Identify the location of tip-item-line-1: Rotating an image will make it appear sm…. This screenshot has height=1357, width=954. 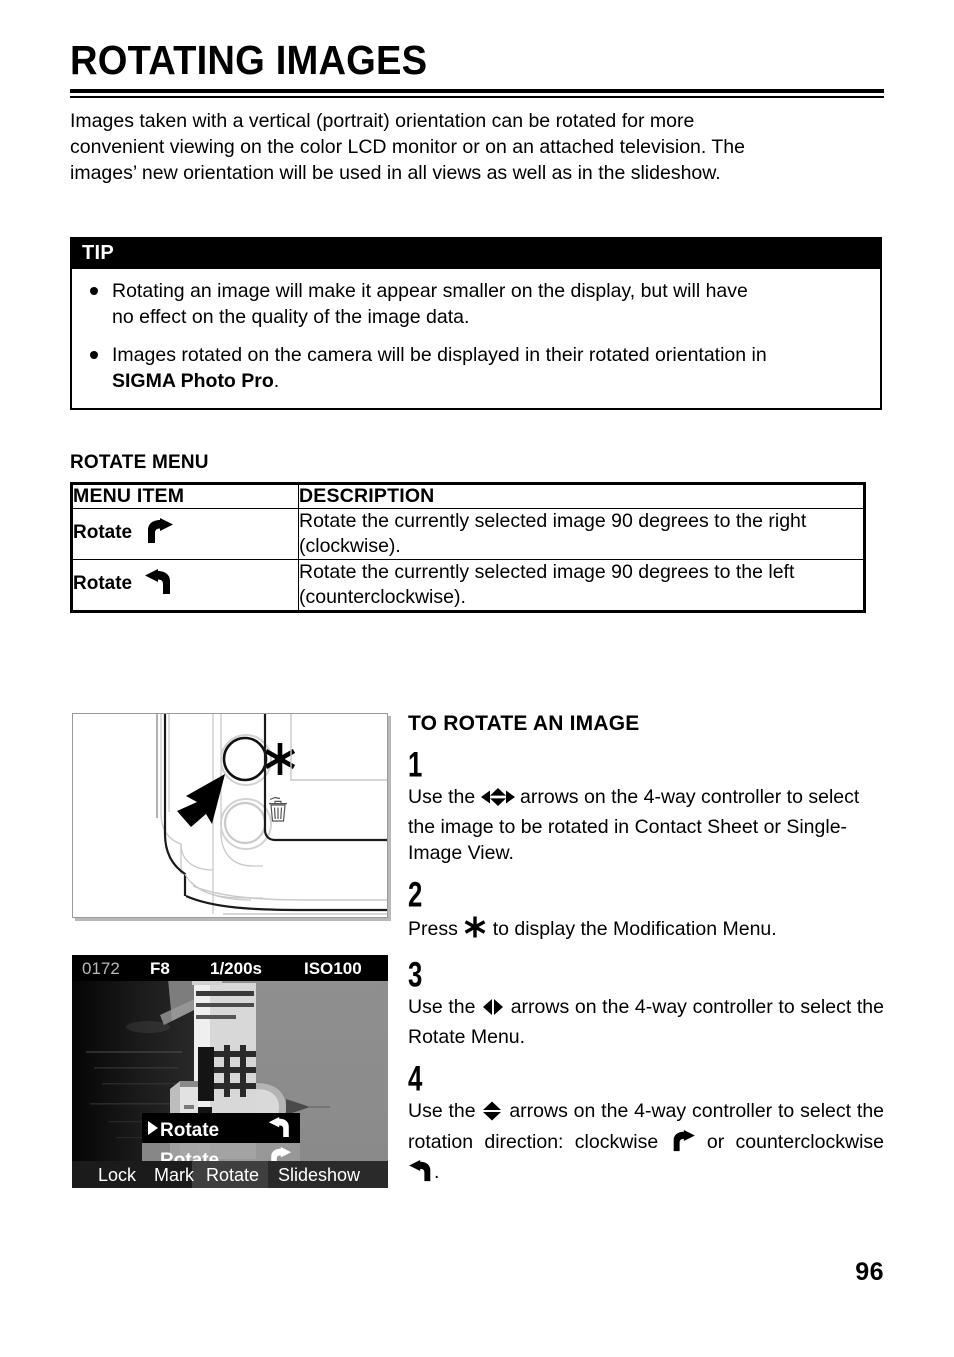
(430, 291).